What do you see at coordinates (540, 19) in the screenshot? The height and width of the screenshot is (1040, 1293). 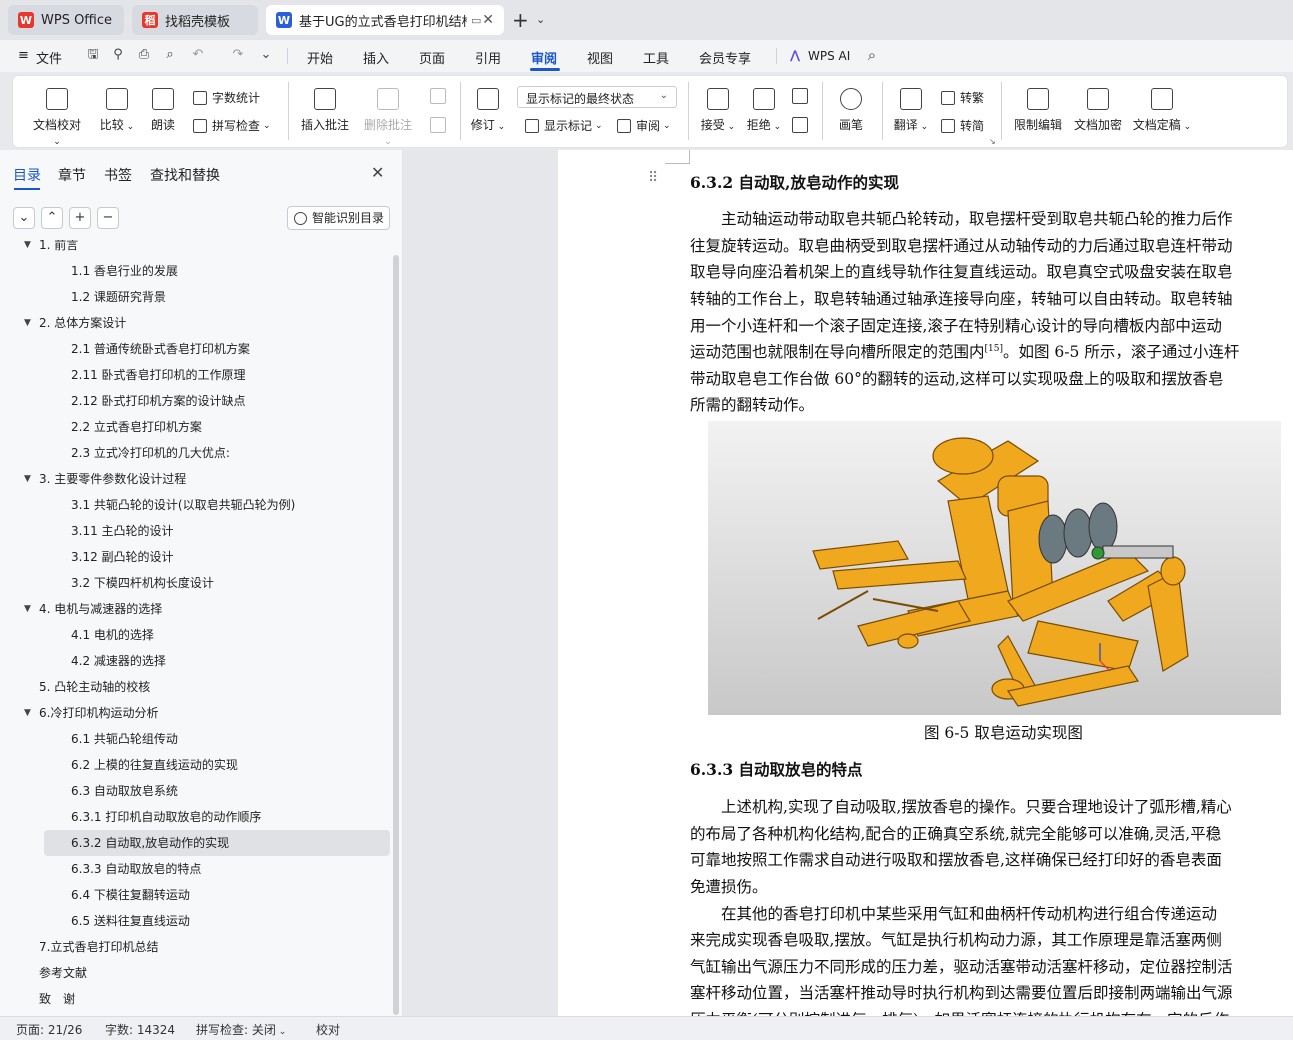 I see `chevron-down-icon: ⌄` at bounding box center [540, 19].